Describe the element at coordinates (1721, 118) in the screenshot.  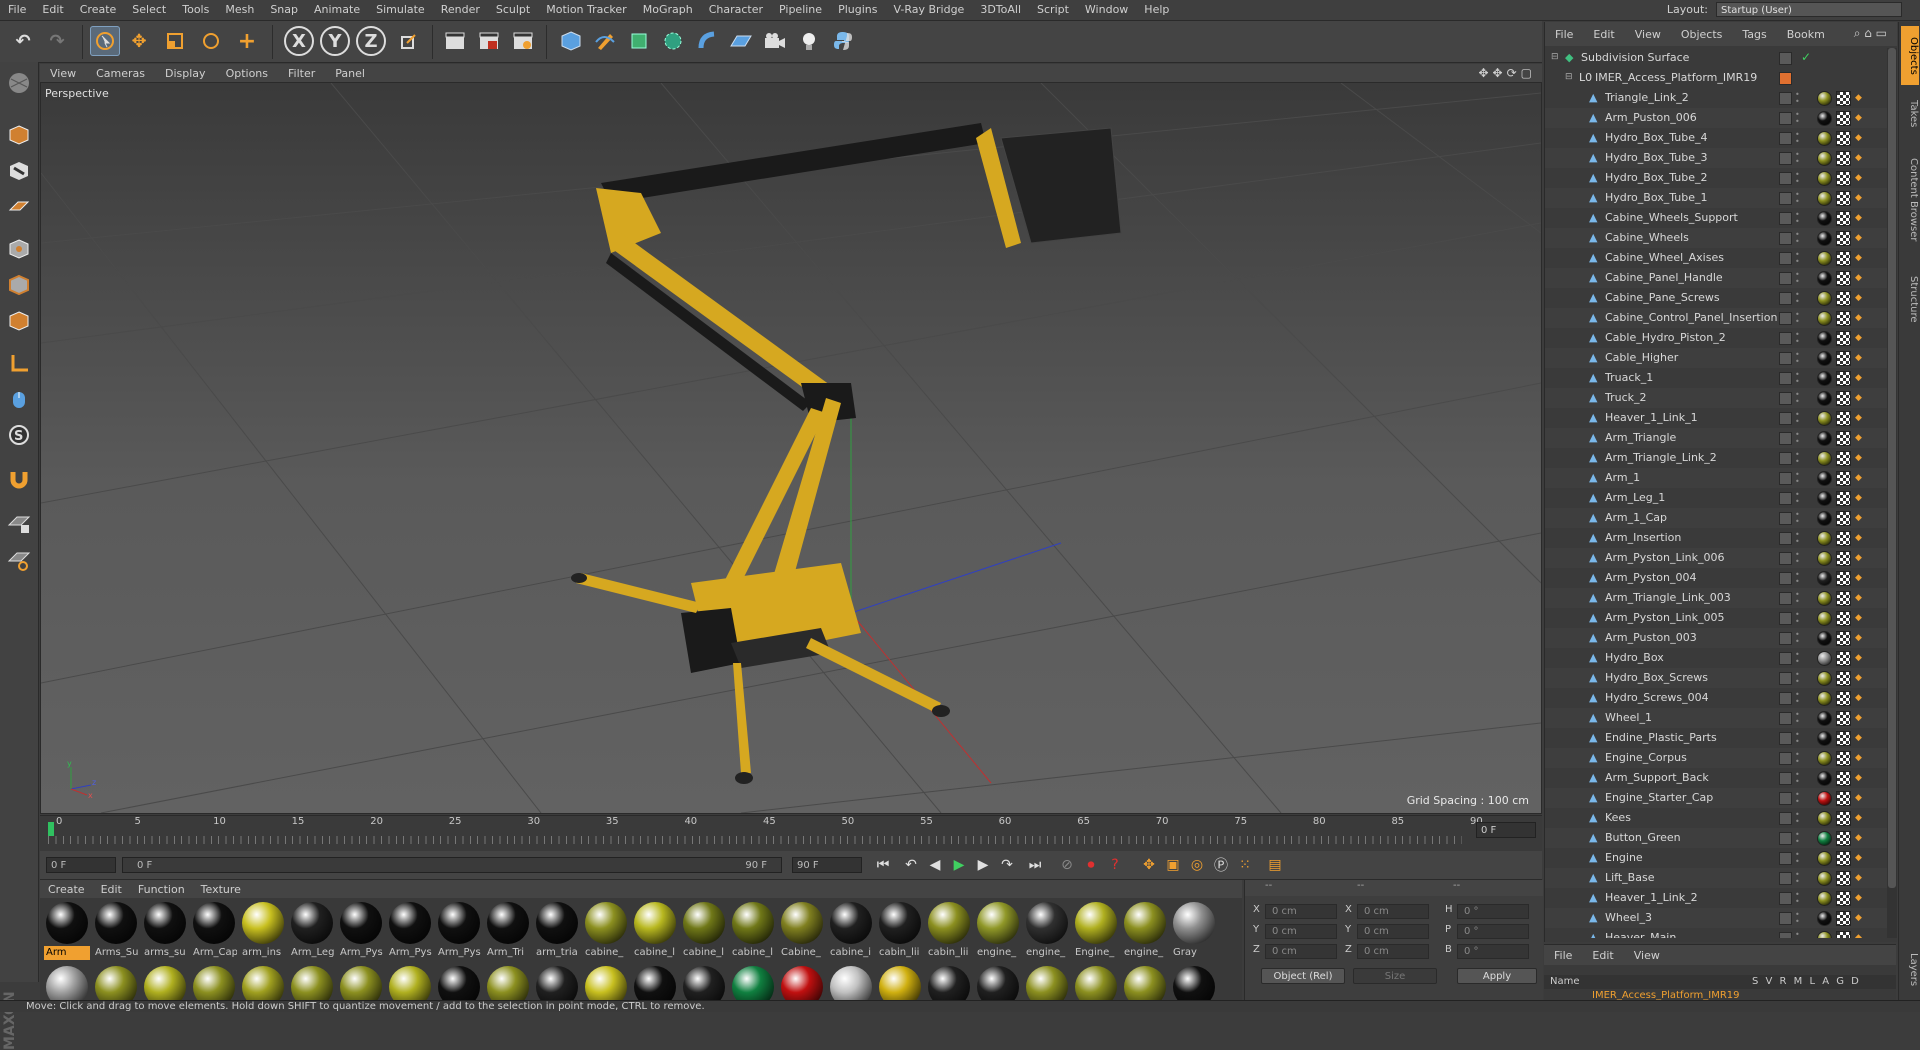
I see `object-row: ▲ Arm_Puston_006 • • ◆` at that location.